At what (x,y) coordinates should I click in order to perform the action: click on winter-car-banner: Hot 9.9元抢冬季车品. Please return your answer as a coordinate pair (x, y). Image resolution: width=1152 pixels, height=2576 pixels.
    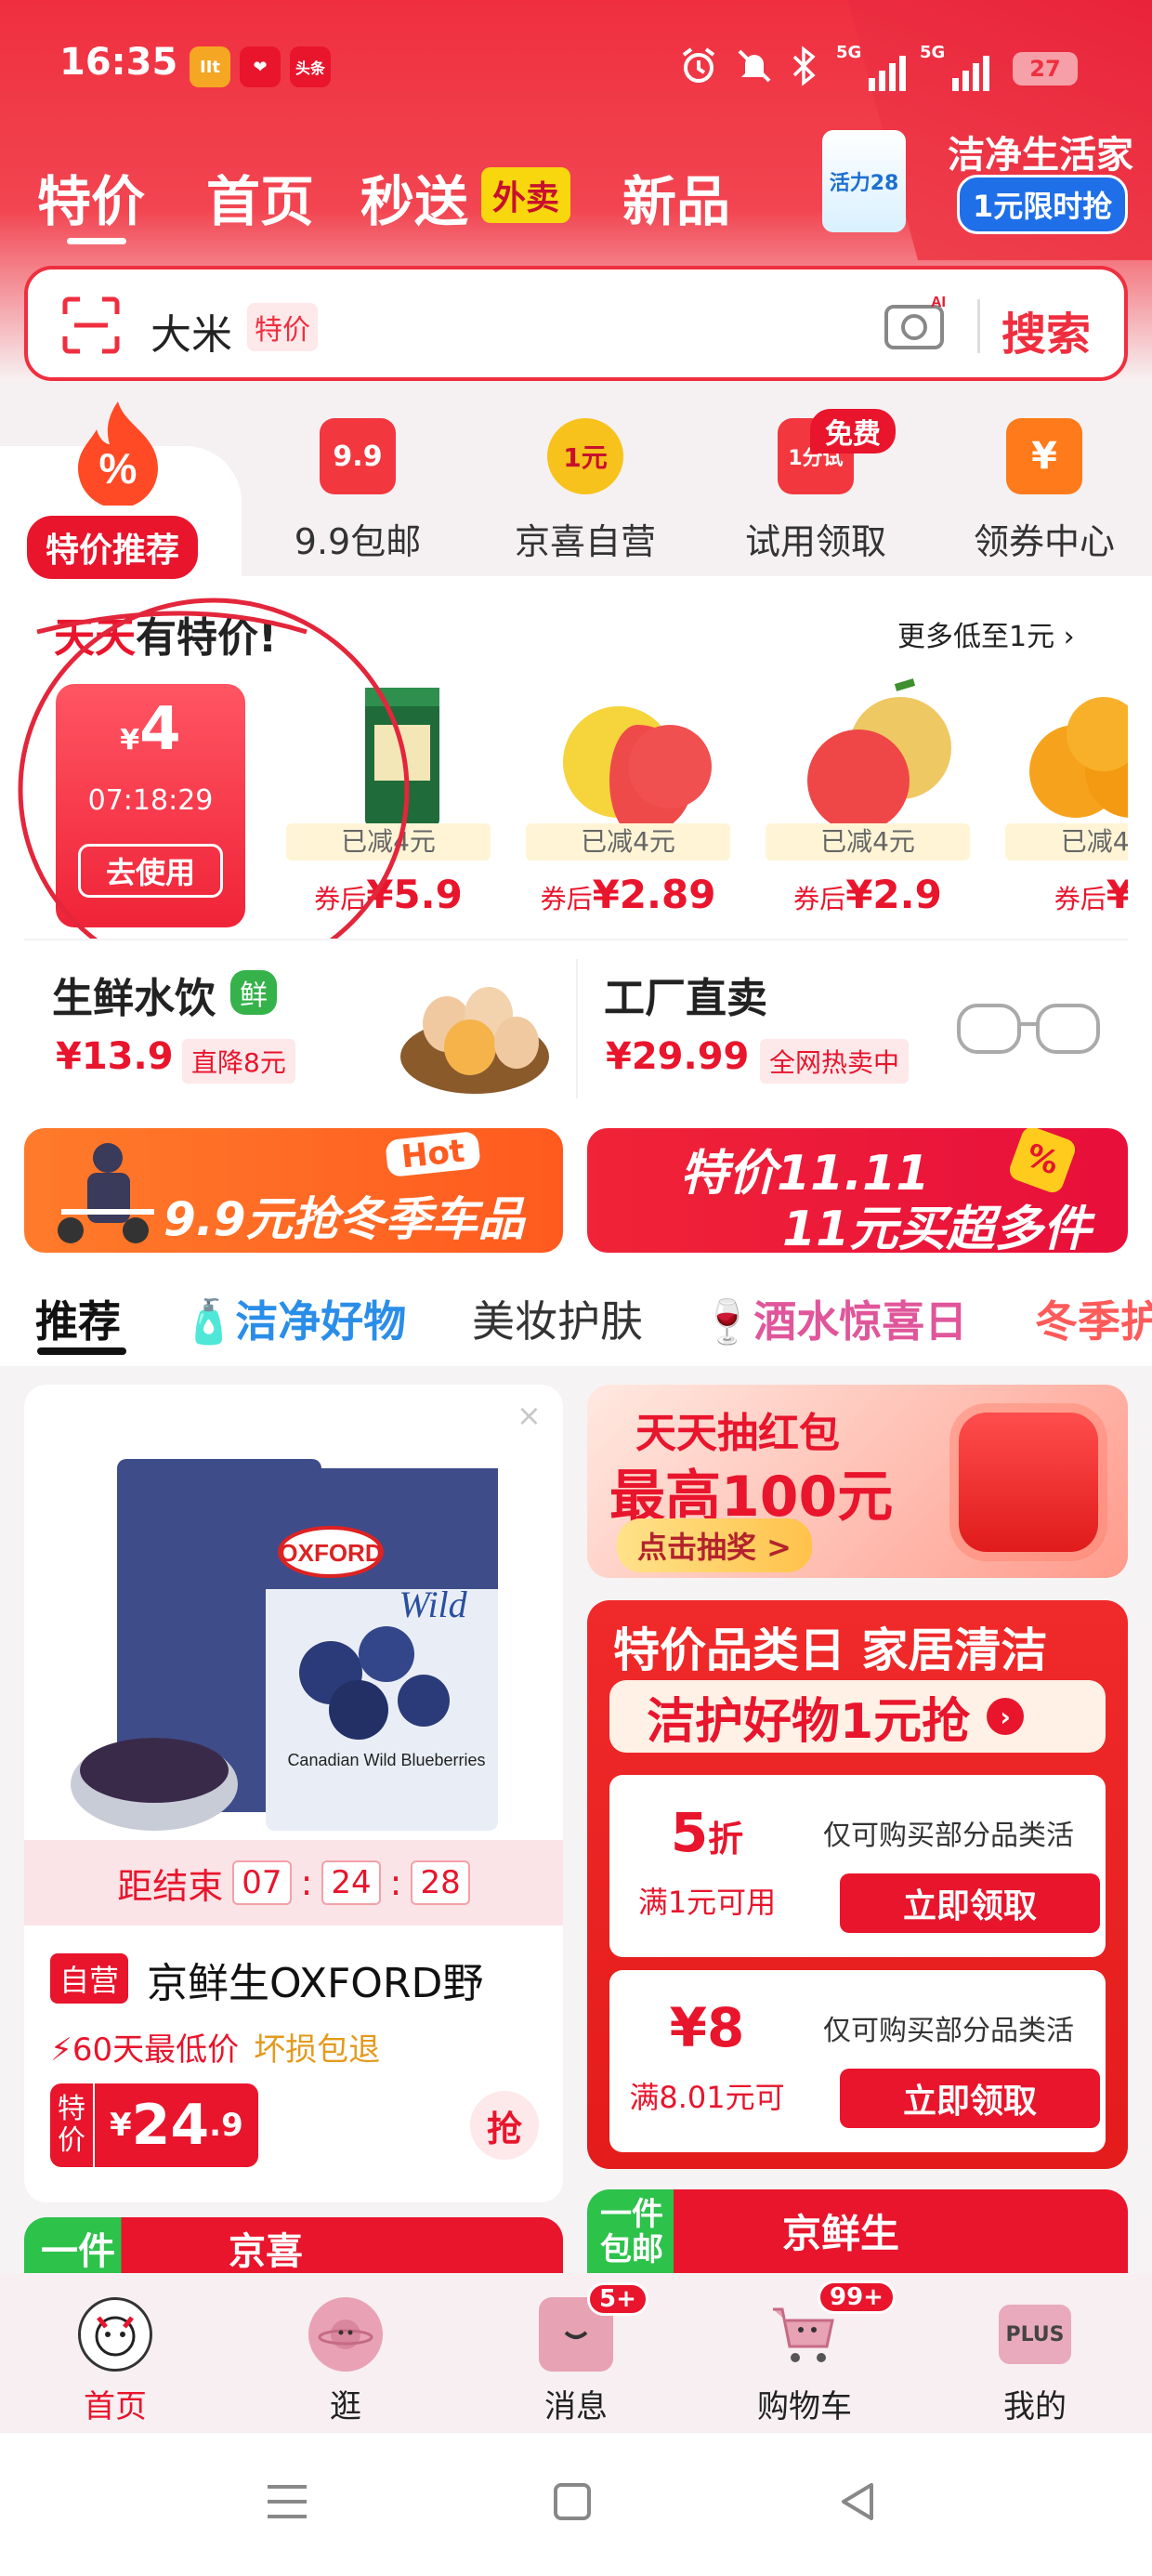
    Looking at the image, I should click on (293, 1190).